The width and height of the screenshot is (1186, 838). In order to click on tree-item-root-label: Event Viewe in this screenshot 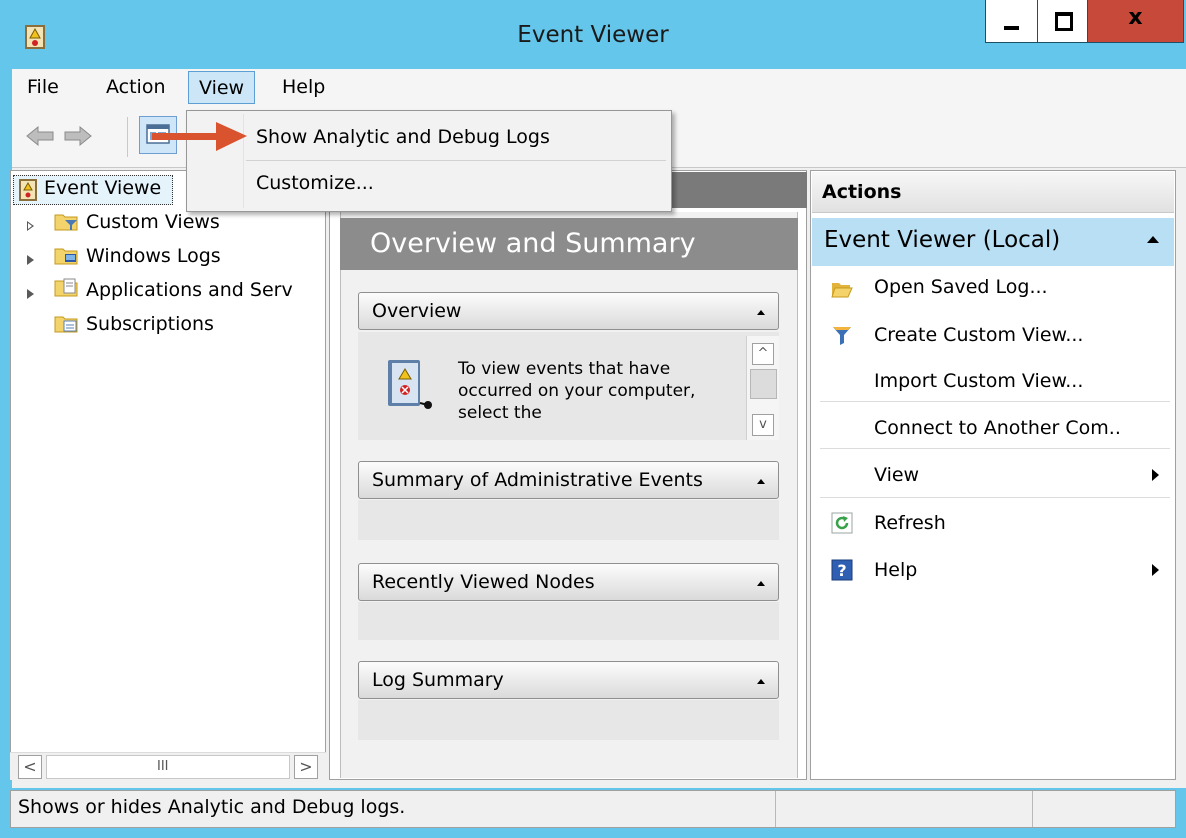, I will do `click(103, 188)`.